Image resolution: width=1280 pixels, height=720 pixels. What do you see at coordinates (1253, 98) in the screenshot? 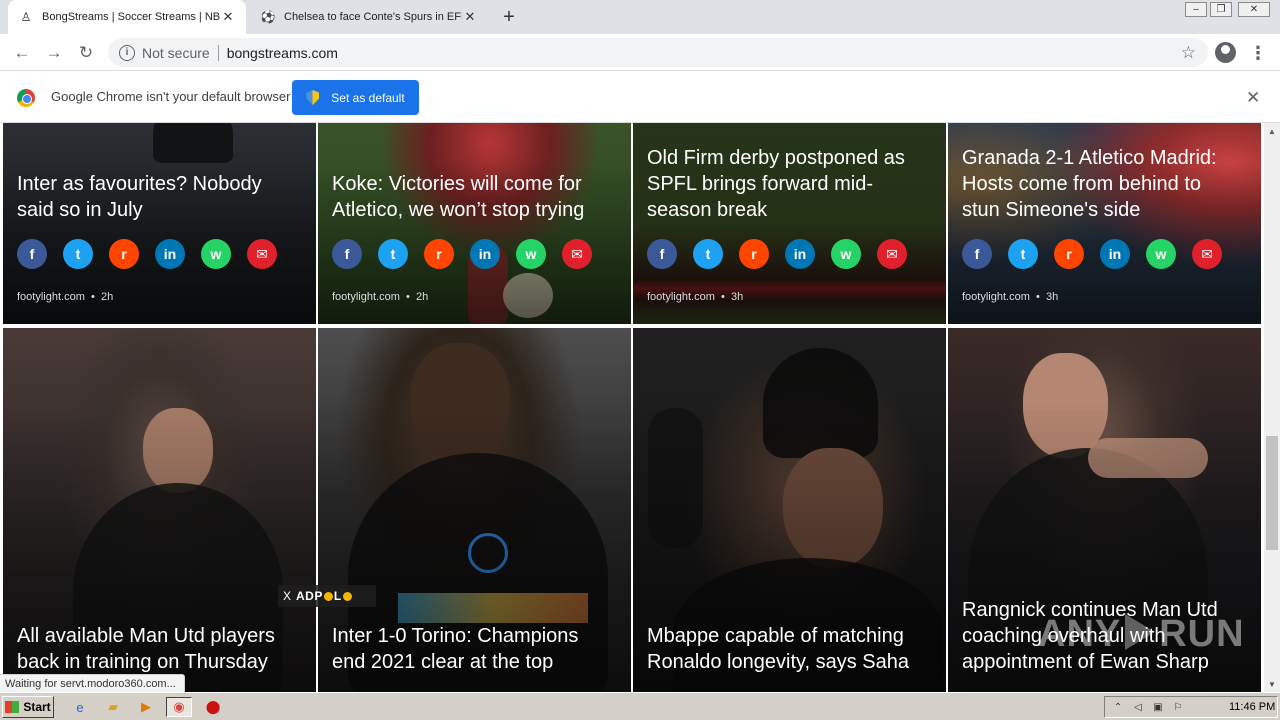
I see `close-infobar-icon: ✕` at bounding box center [1253, 98].